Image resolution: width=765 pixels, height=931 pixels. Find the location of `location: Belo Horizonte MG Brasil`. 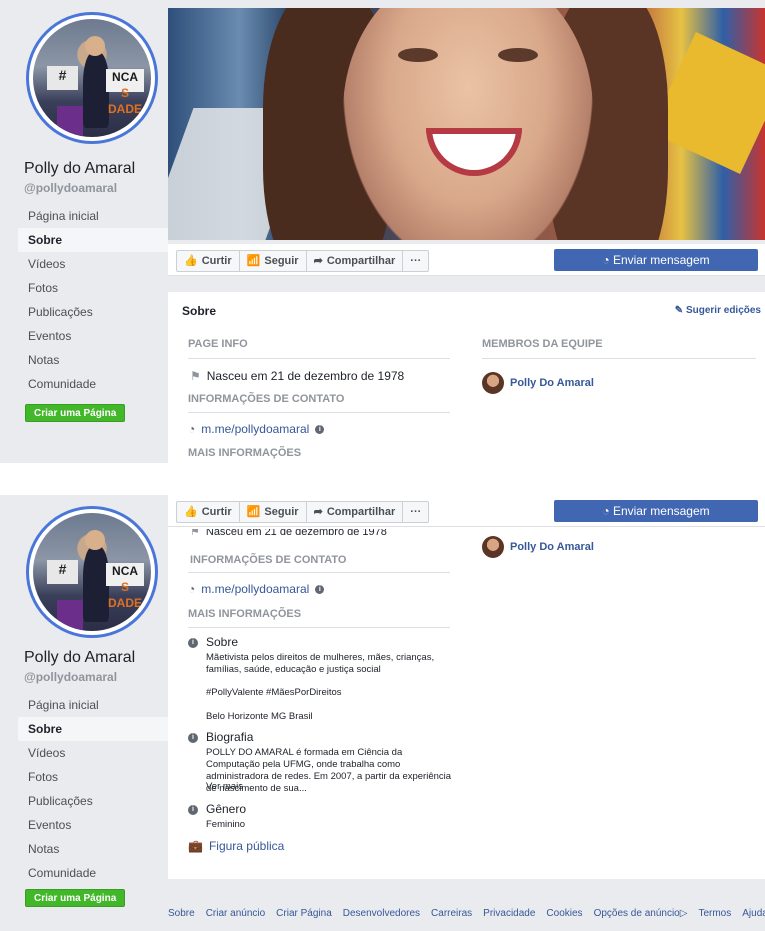

location: Belo Horizonte MG Brasil is located at coordinates (259, 716).